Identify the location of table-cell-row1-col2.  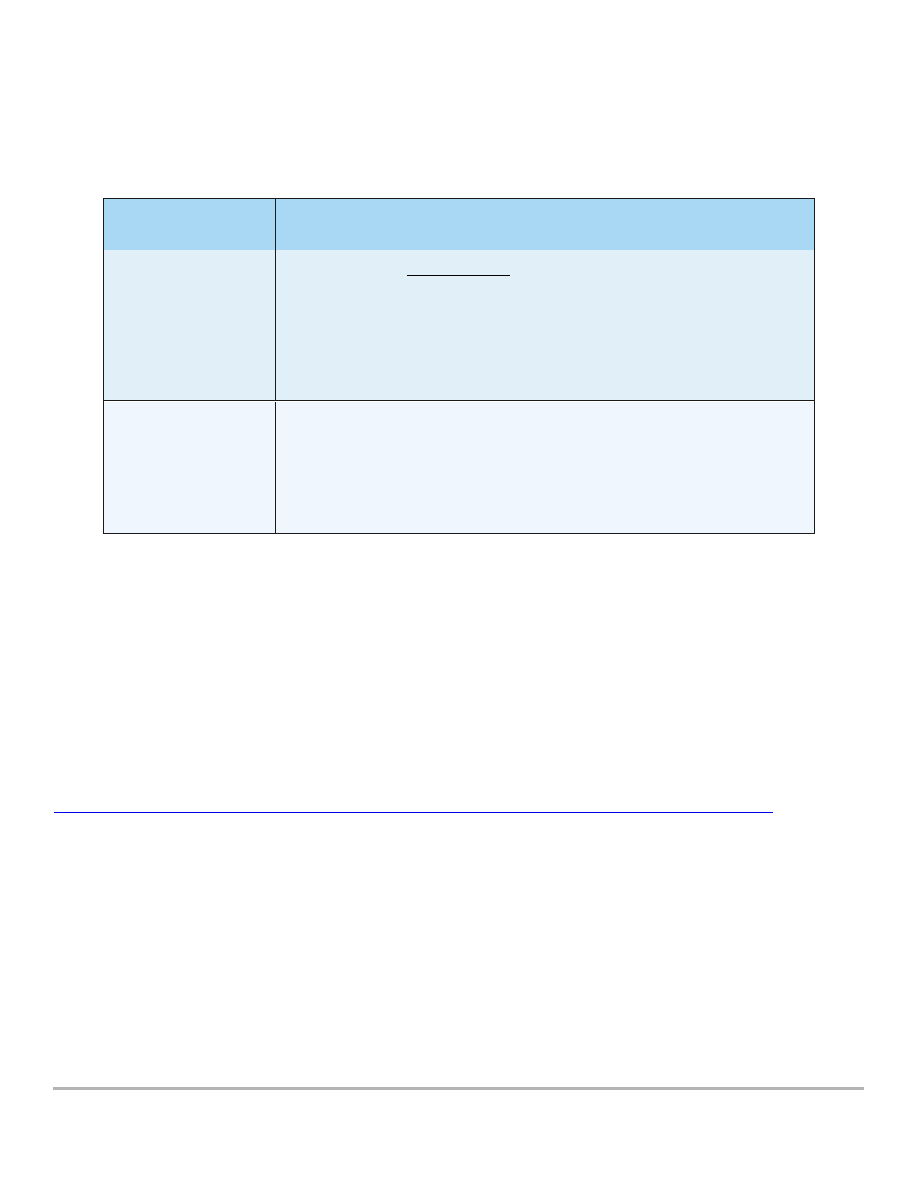
(545, 325).